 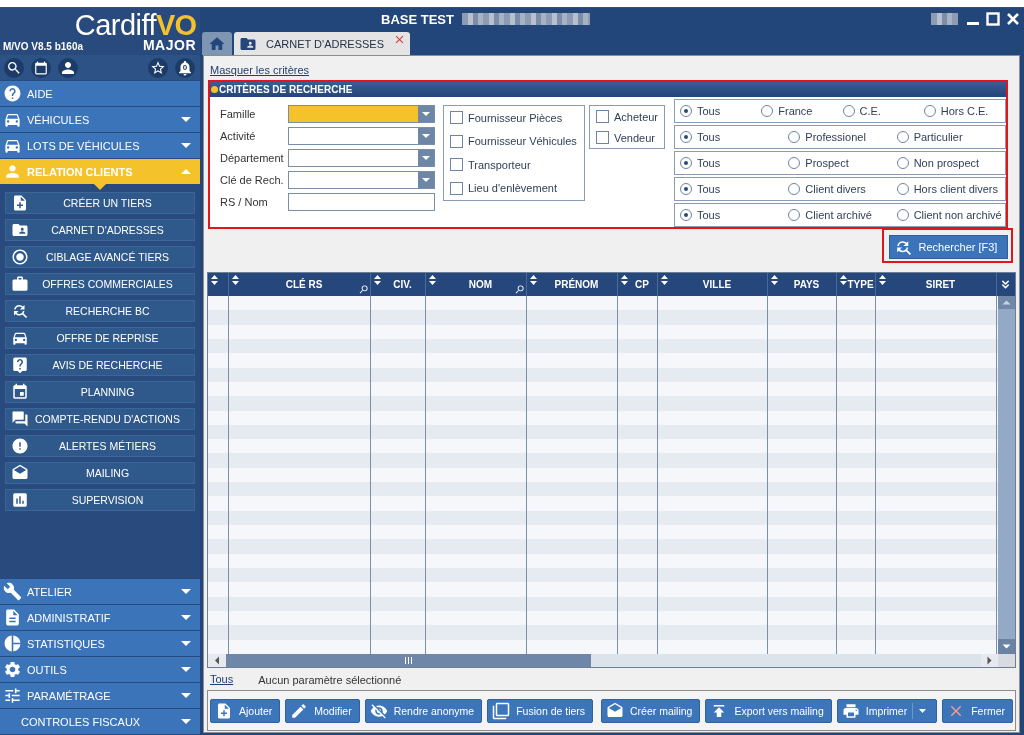 I want to click on sidebar-item: LOTS DE VÉHICULES, so click(x=100, y=145).